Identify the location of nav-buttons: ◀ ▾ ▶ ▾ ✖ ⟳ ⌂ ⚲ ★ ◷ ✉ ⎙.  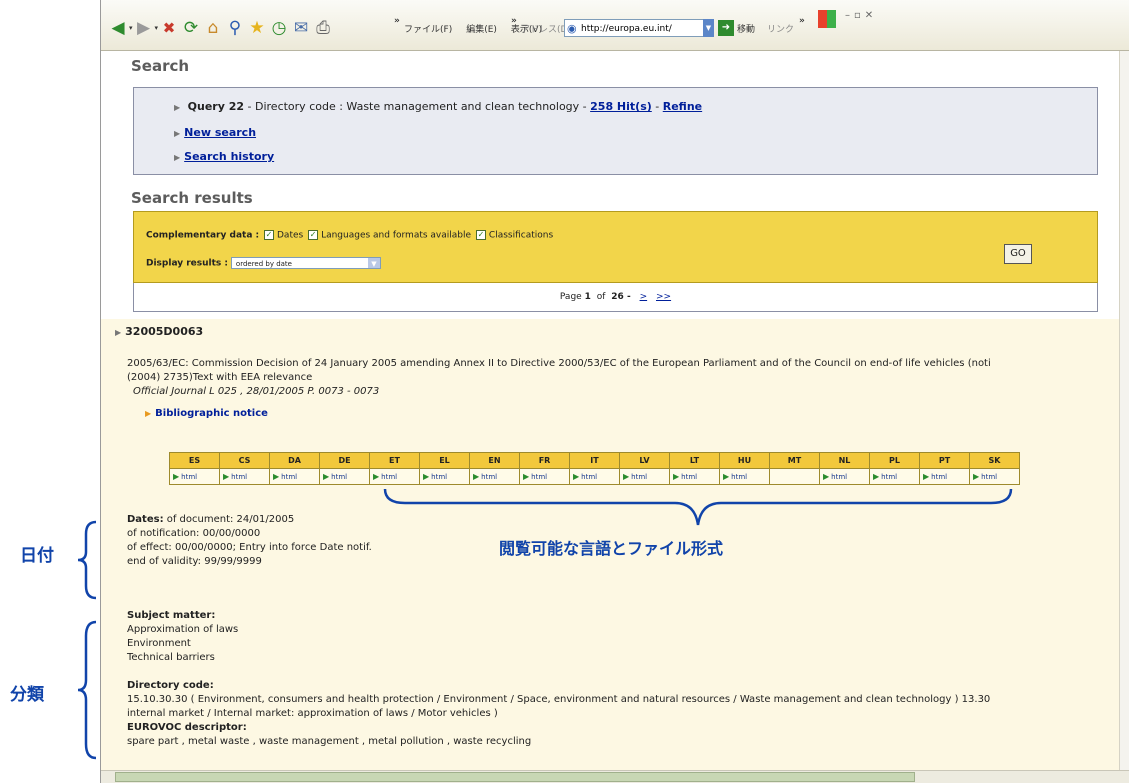
(220, 28).